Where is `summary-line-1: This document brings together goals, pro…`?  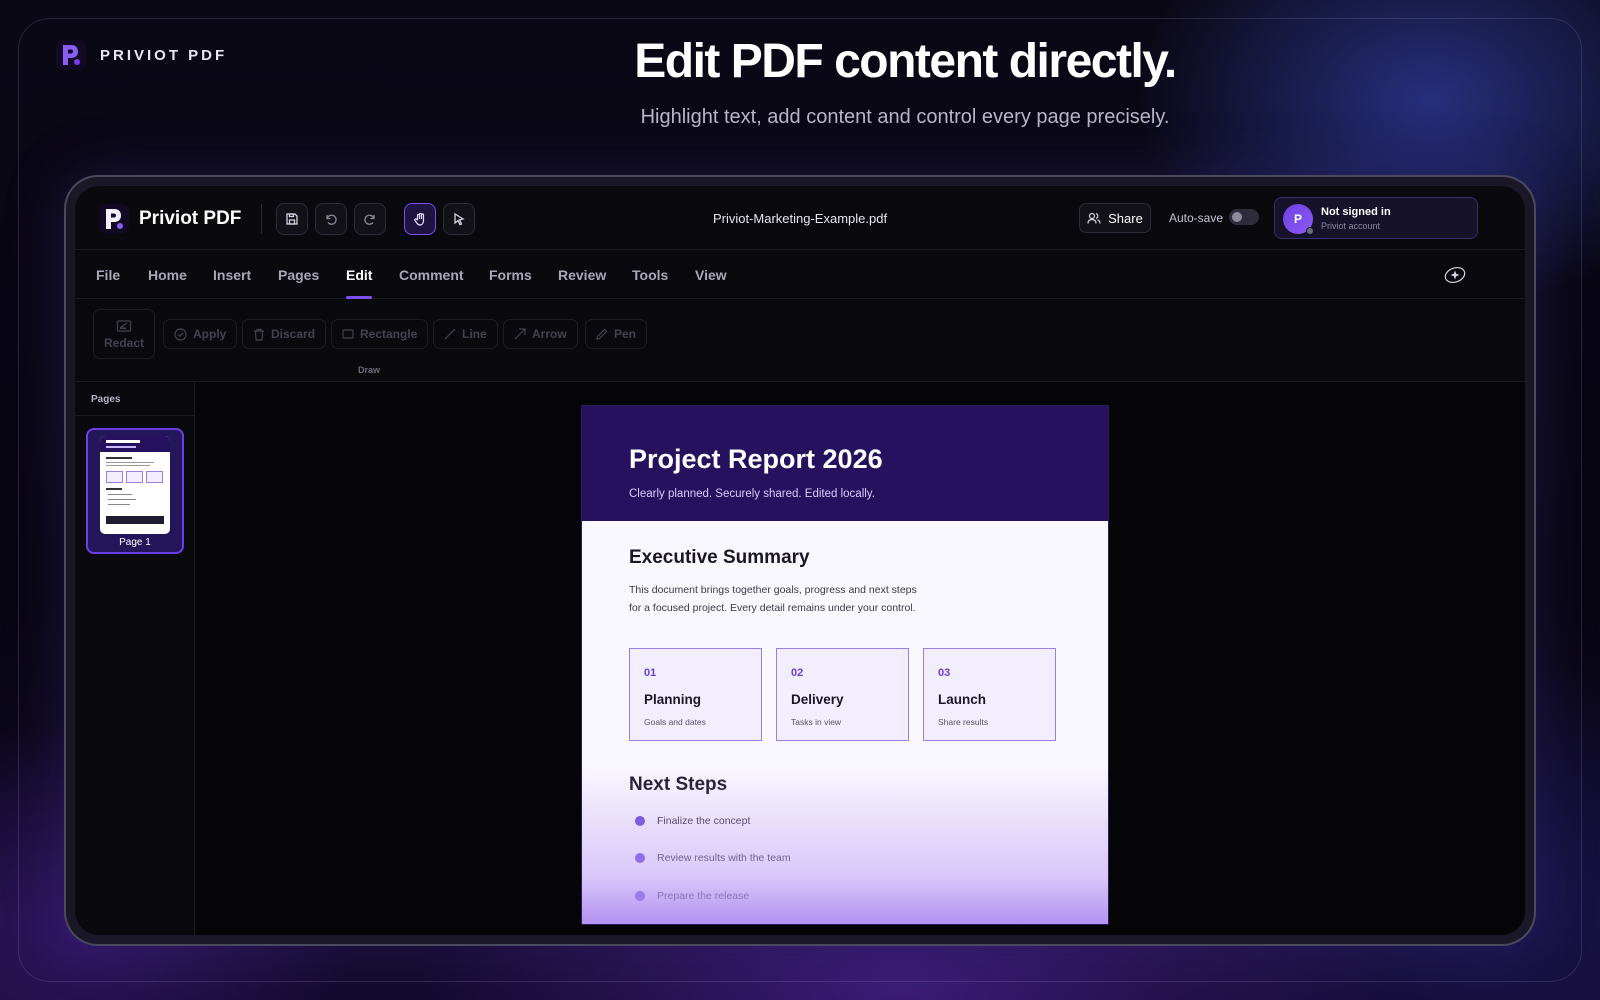
summary-line-1: This document brings together goals, pro… is located at coordinates (773, 590).